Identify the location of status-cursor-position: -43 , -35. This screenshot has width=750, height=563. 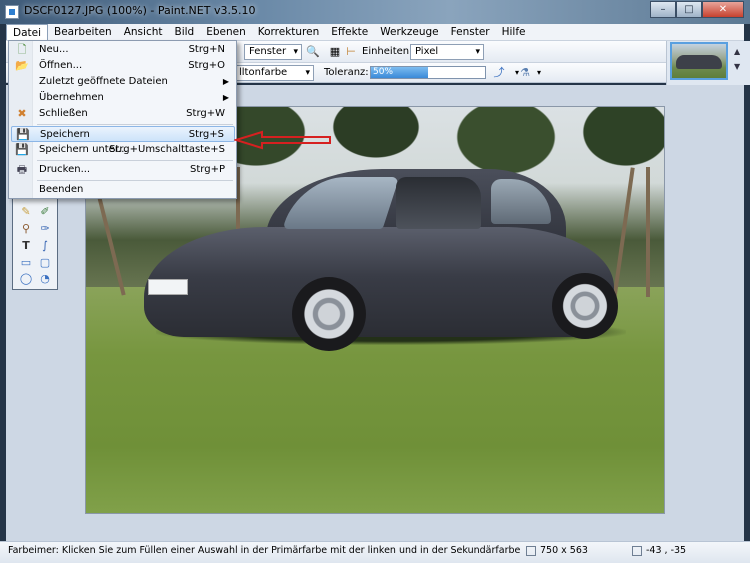
(666, 550).